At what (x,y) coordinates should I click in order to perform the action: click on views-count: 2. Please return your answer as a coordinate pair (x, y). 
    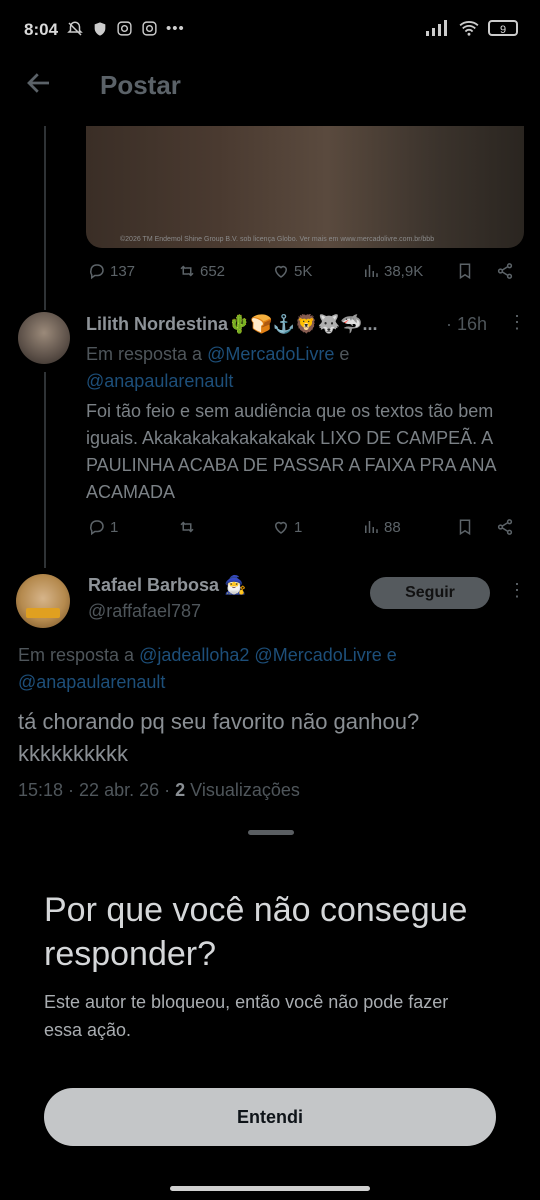
    Looking at the image, I should click on (180, 790).